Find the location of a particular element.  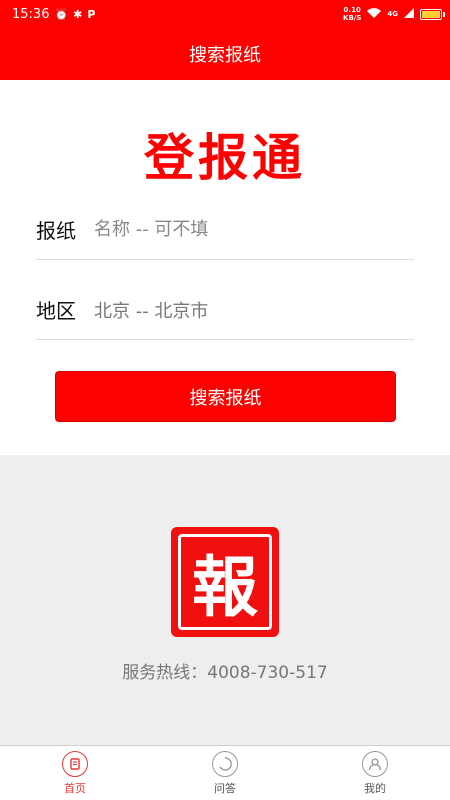

status-left: 15:36 ⏰ ✱ P is located at coordinates (53, 14).